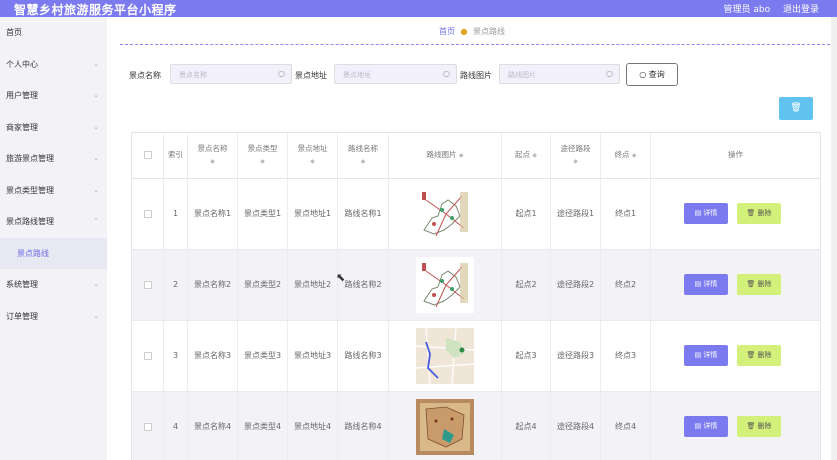 Image resolution: width=837 pixels, height=460 pixels. I want to click on logout-link: 退出登录, so click(801, 10).